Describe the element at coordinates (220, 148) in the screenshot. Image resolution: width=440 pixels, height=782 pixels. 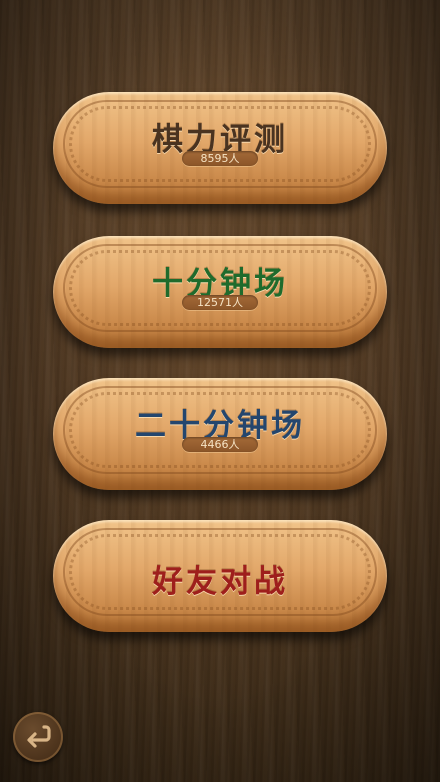
I see `rating-test-button: 棋力评测 8595人` at that location.